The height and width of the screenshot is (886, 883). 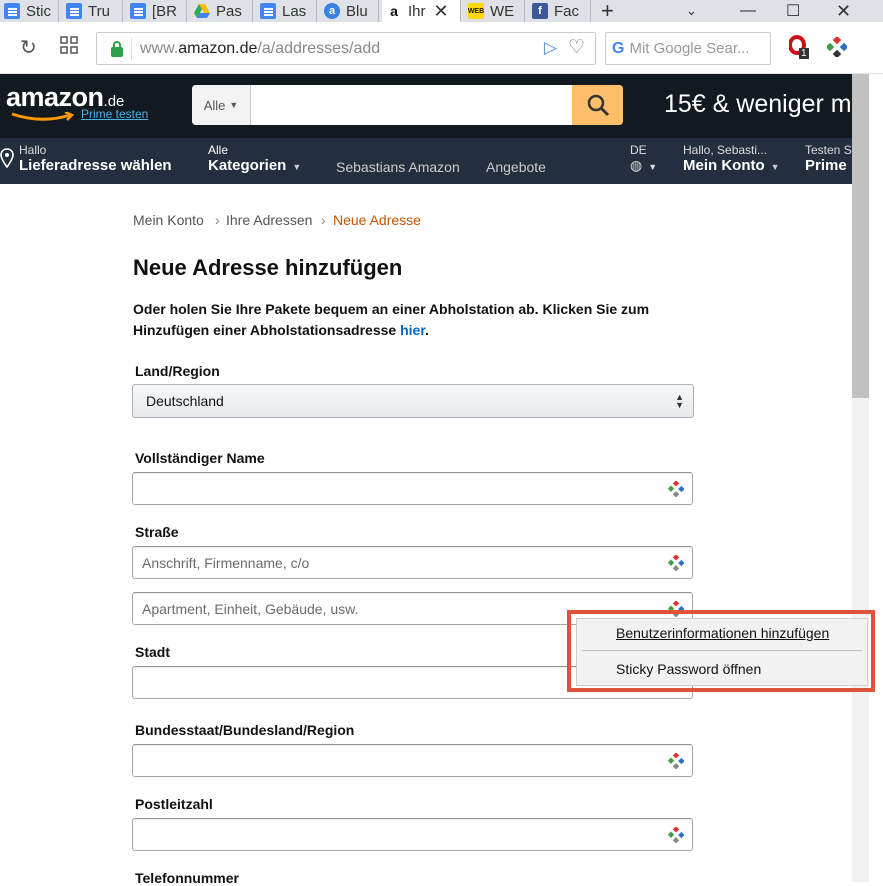 I want to click on page-title: Neue Adresse hinzufügen, so click(x=268, y=267).